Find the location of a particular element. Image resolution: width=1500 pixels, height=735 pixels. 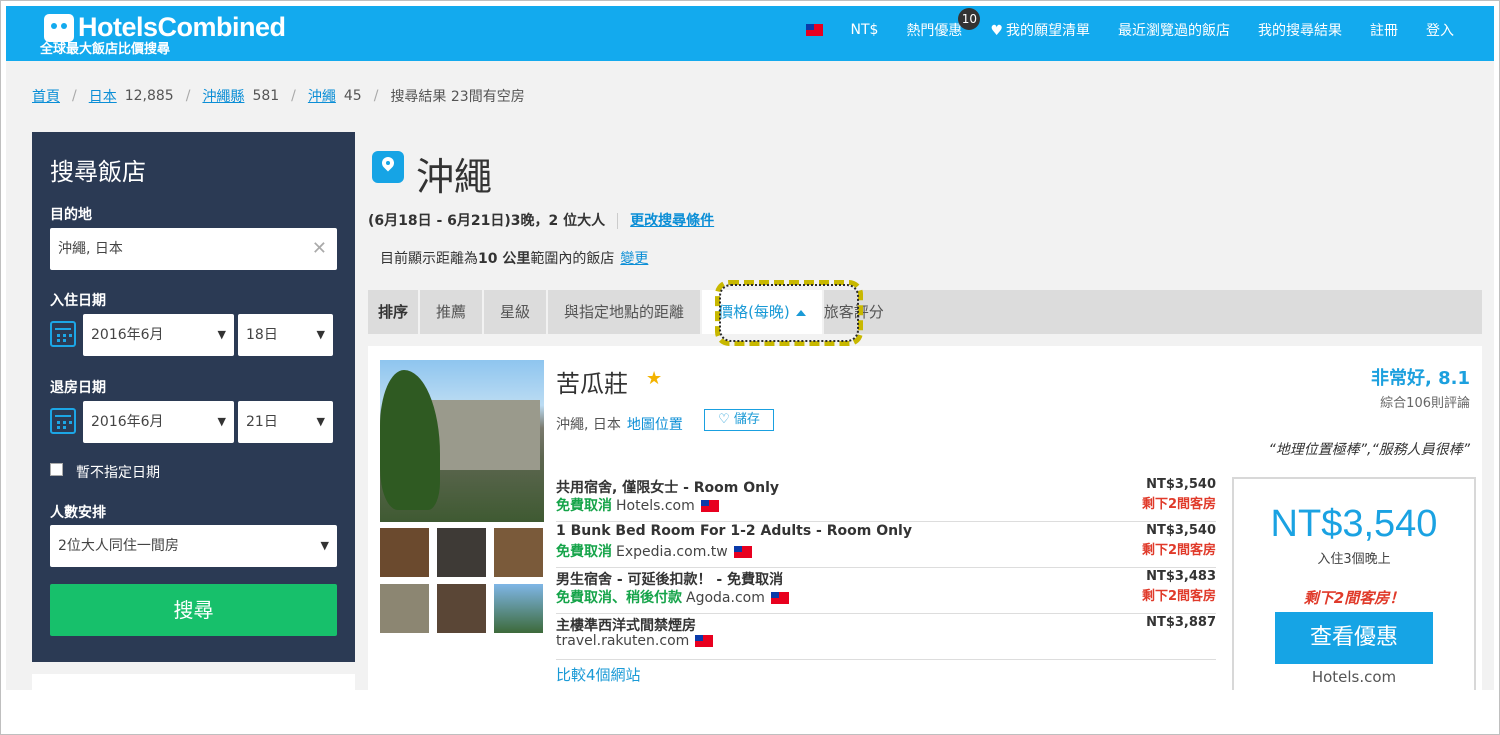

destination-input: 沖繩, 日本 ✕ is located at coordinates (193, 249).